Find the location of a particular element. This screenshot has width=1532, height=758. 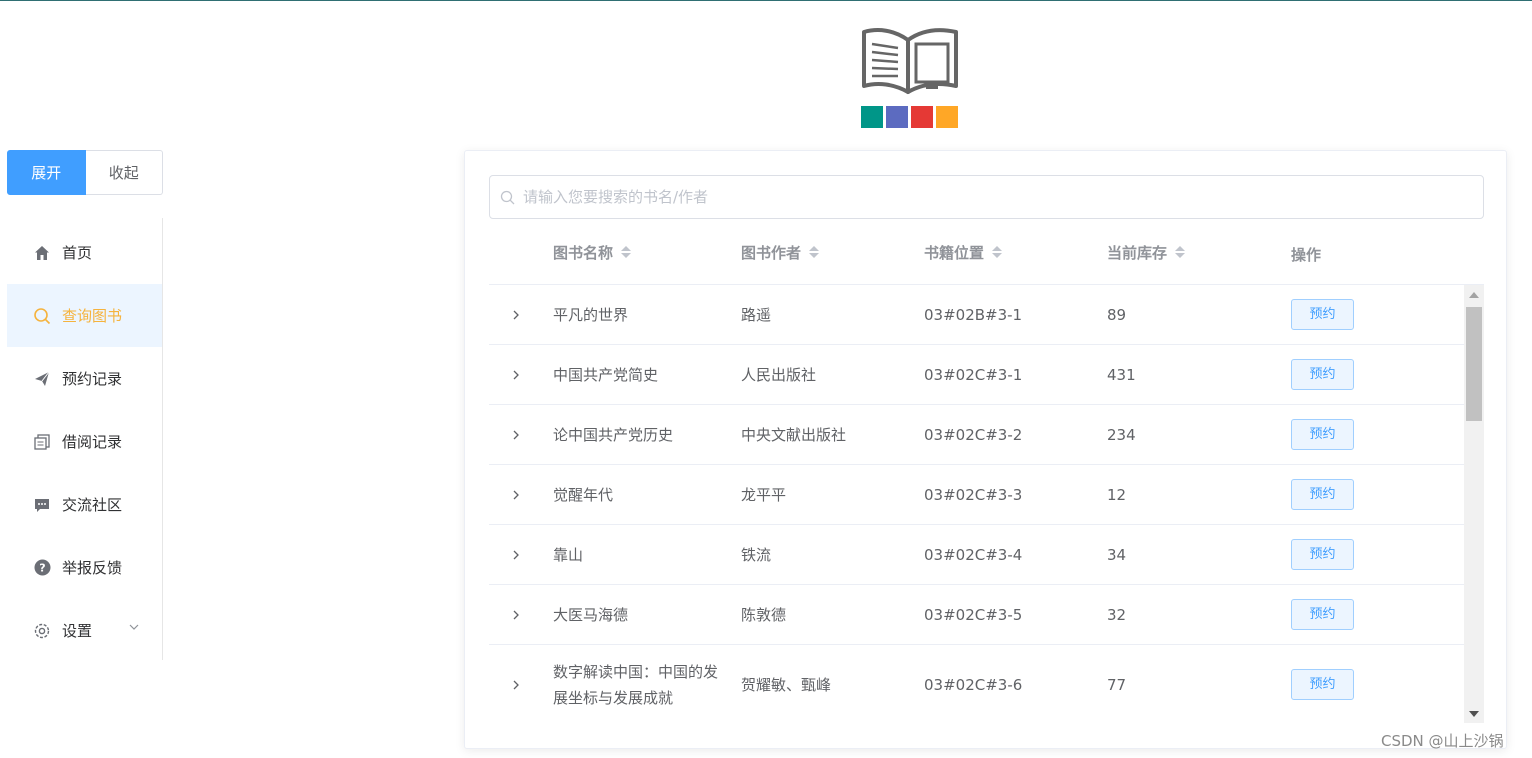

book-stock: 32 is located at coordinates (1117, 614).